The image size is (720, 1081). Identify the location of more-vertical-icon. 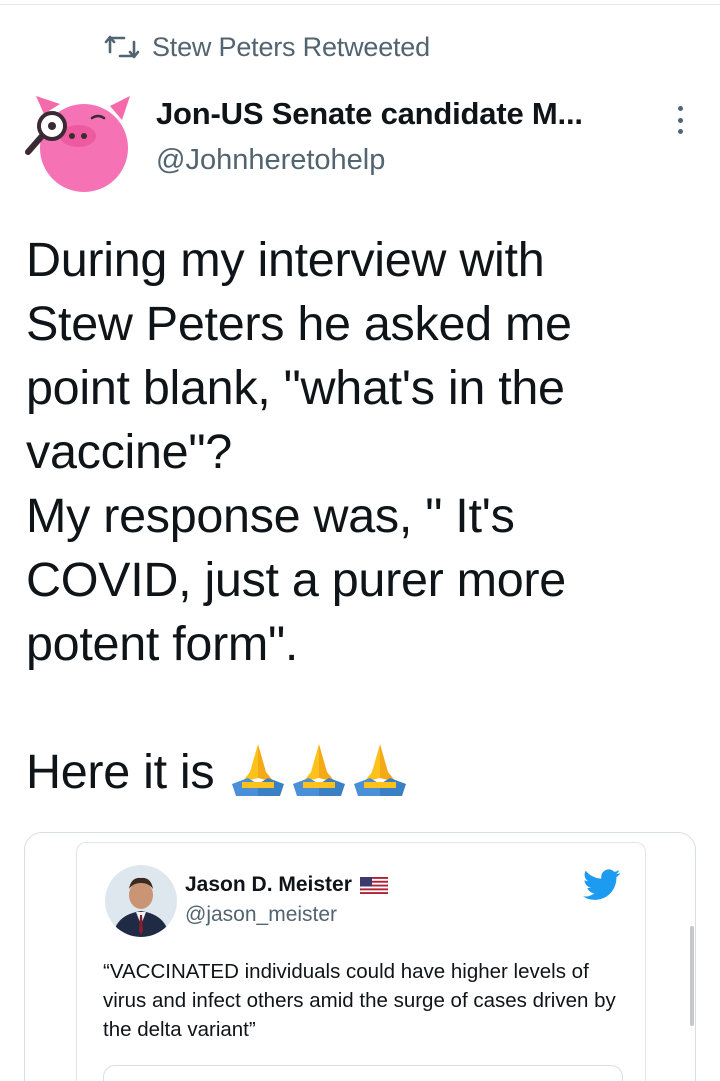
(680, 120).